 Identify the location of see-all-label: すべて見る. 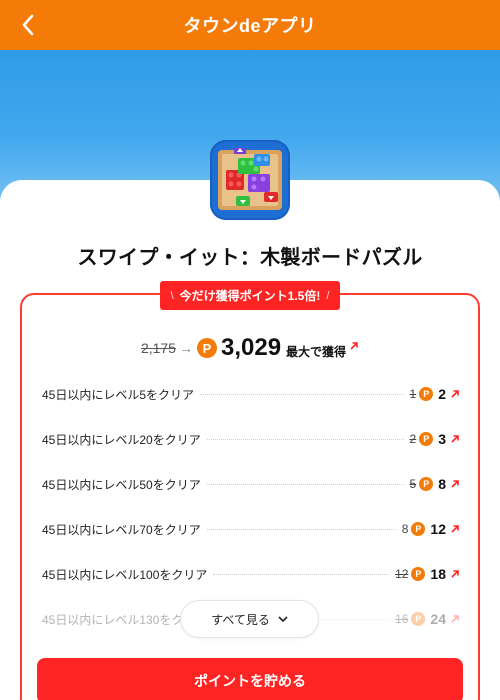
(240, 619).